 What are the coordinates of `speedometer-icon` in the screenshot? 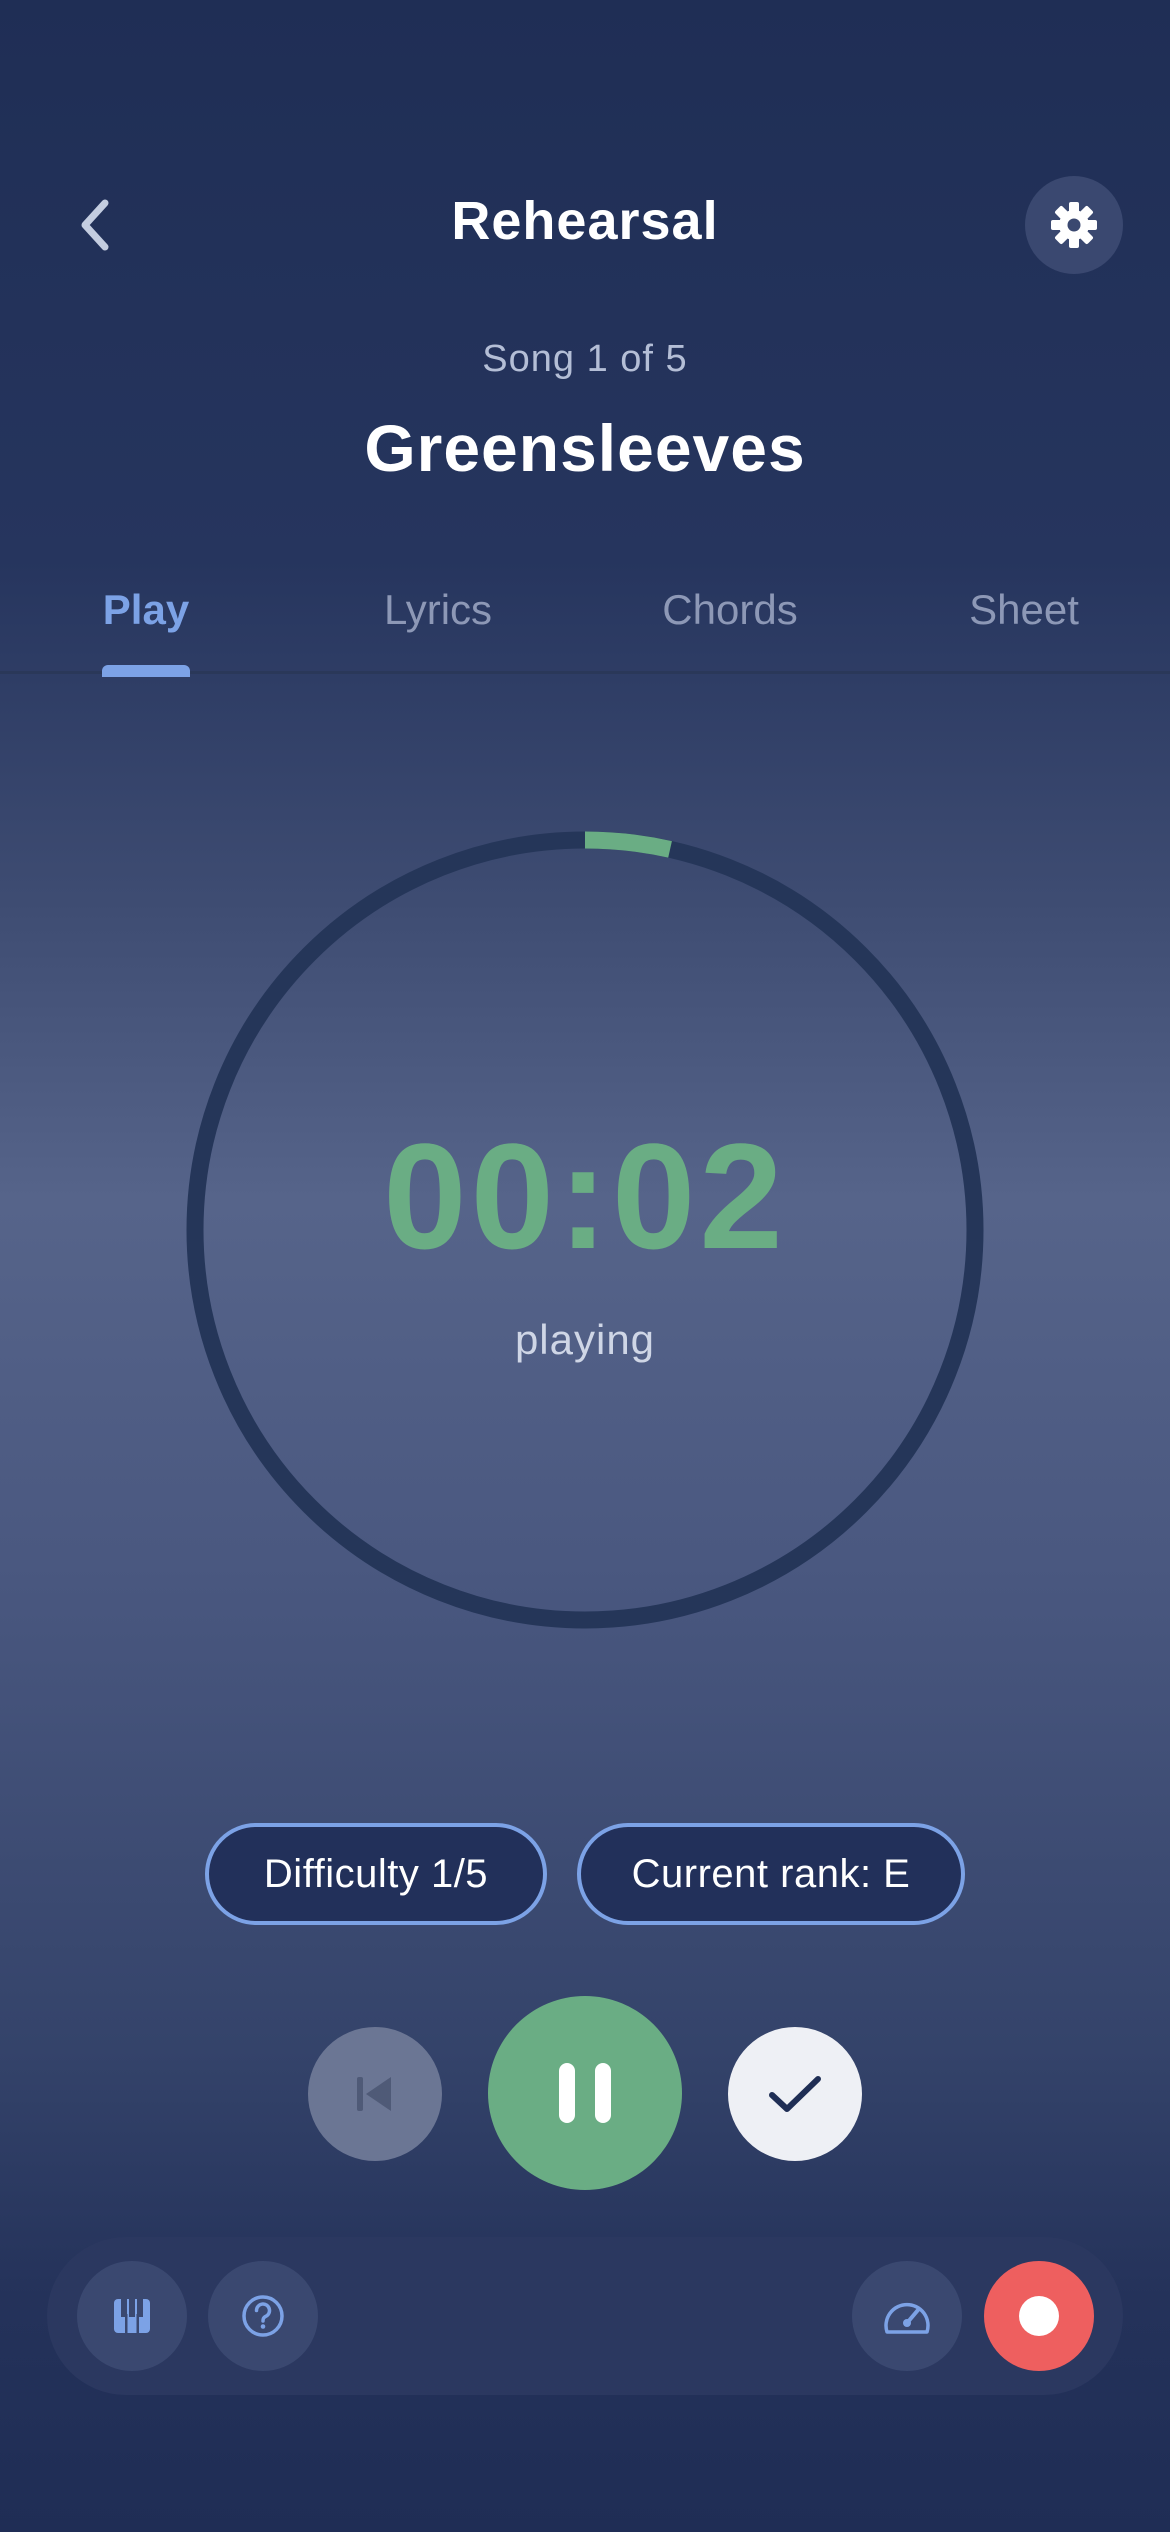 It's located at (907, 2318).